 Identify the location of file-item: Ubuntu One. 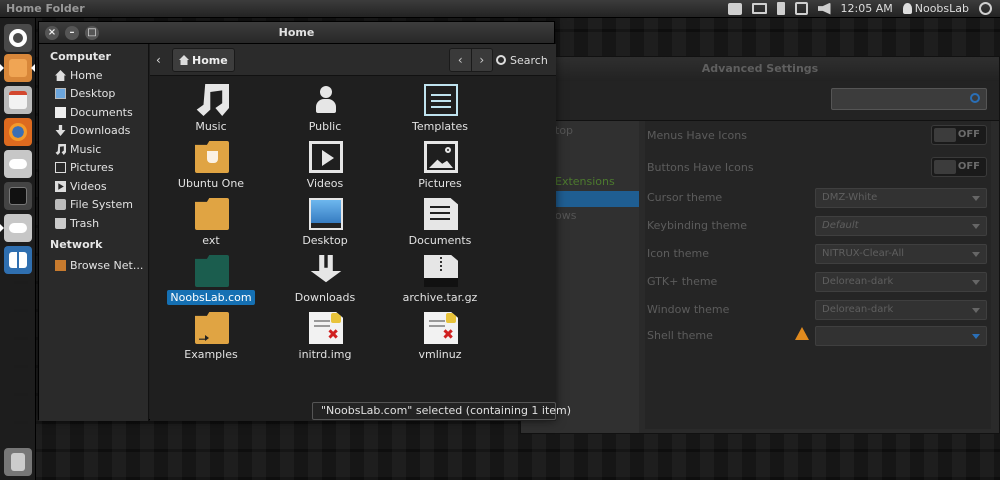
(211, 169).